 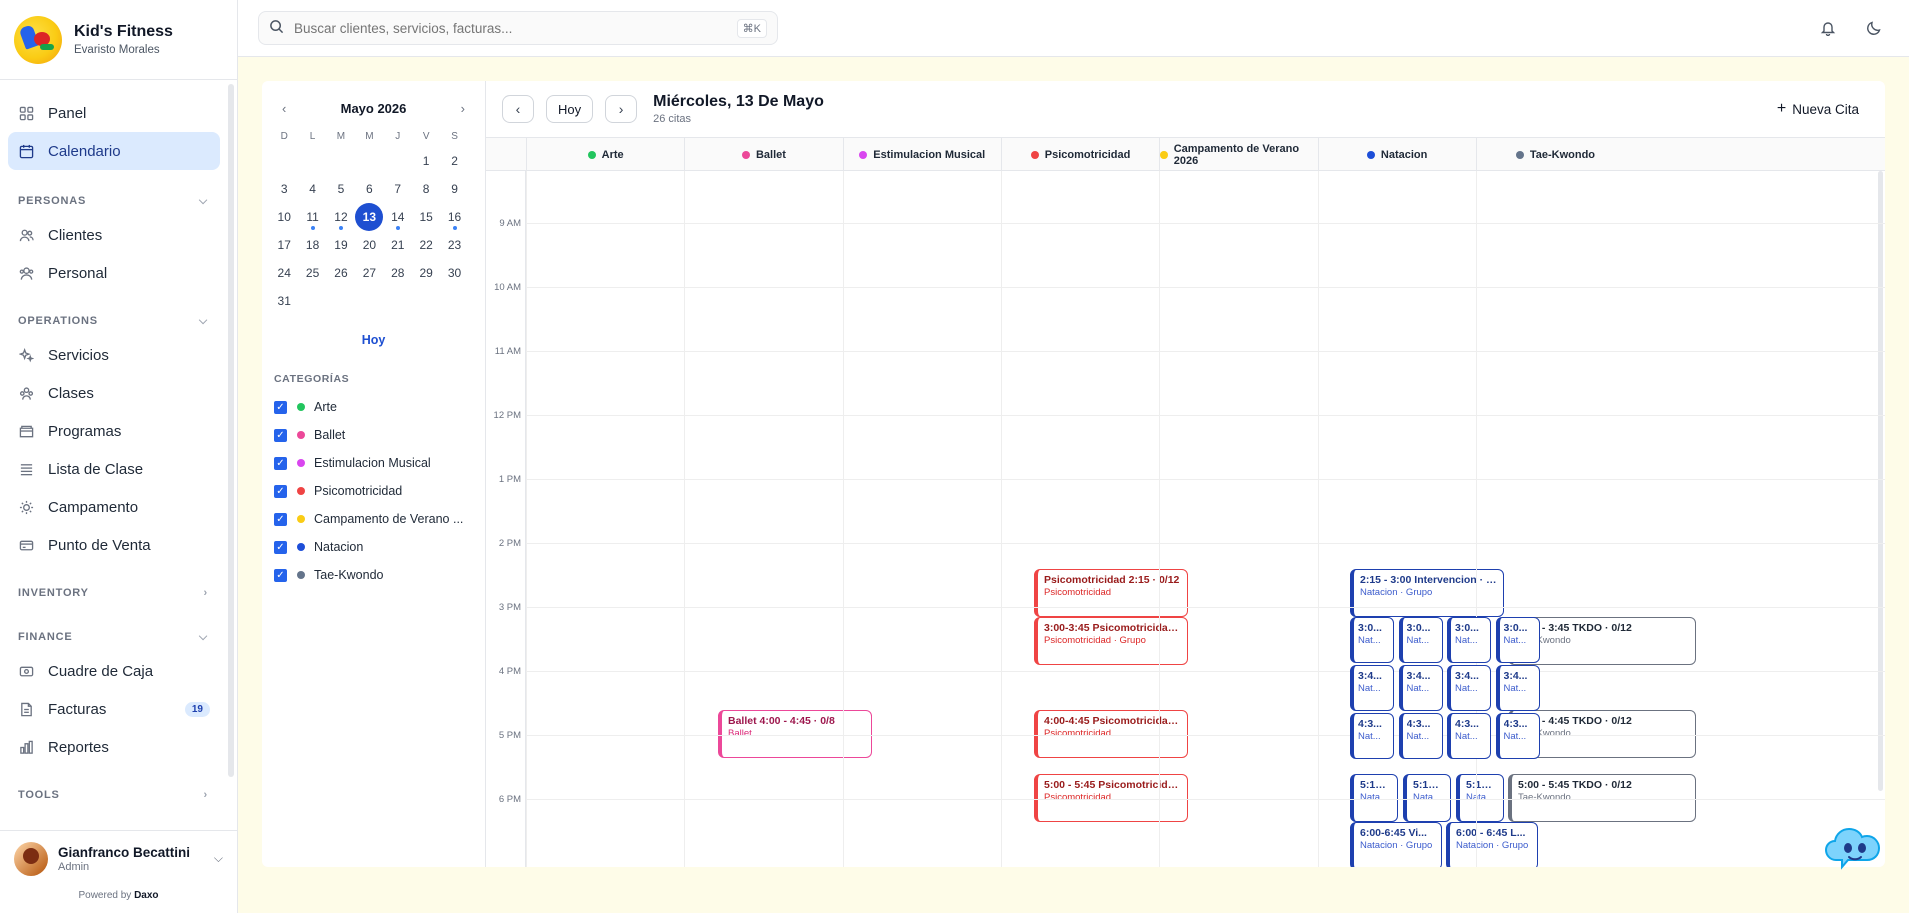 What do you see at coordinates (118, 40) in the screenshot?
I see `brand: Kid's Fitness Evaristo Morales` at bounding box center [118, 40].